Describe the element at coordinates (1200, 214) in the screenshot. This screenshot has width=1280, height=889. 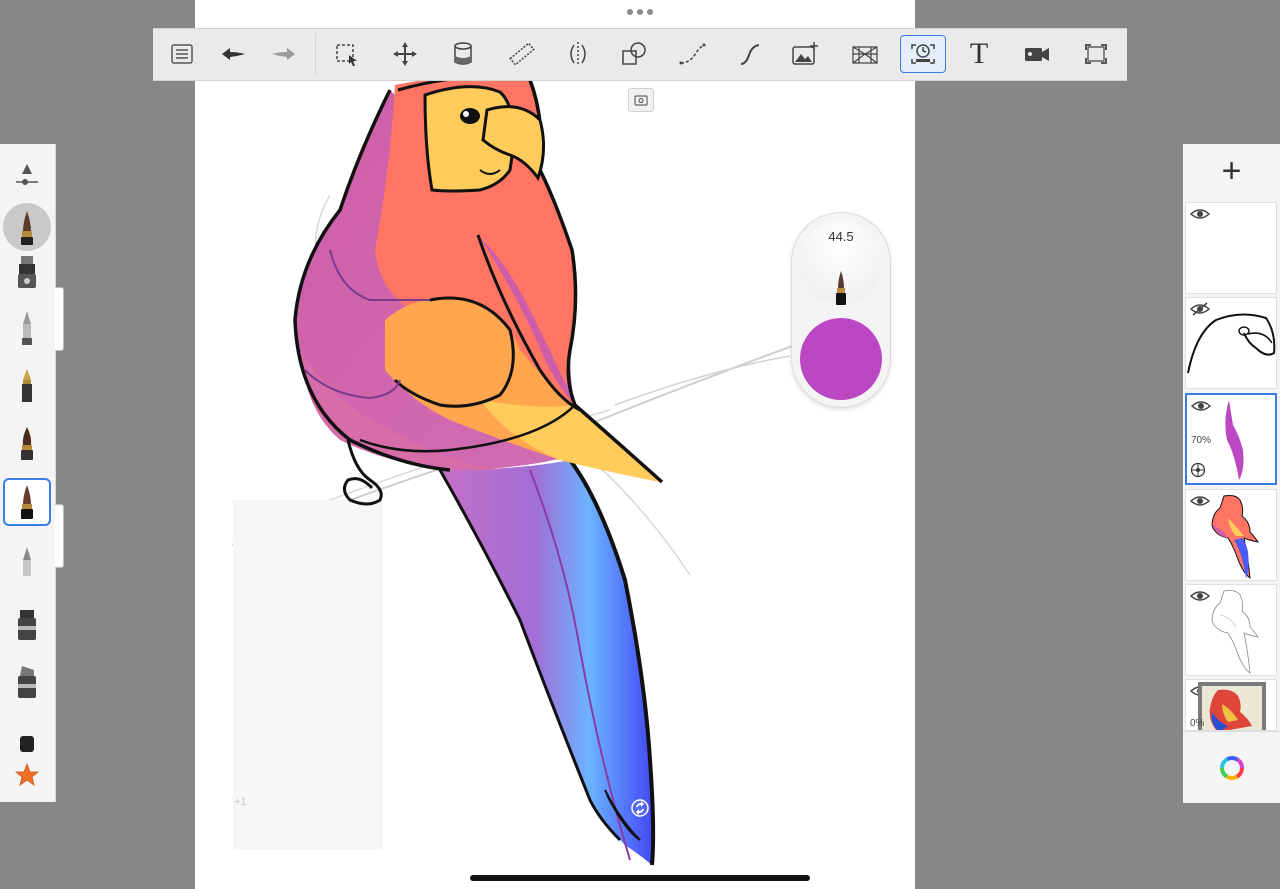
I see `eye-icon` at that location.